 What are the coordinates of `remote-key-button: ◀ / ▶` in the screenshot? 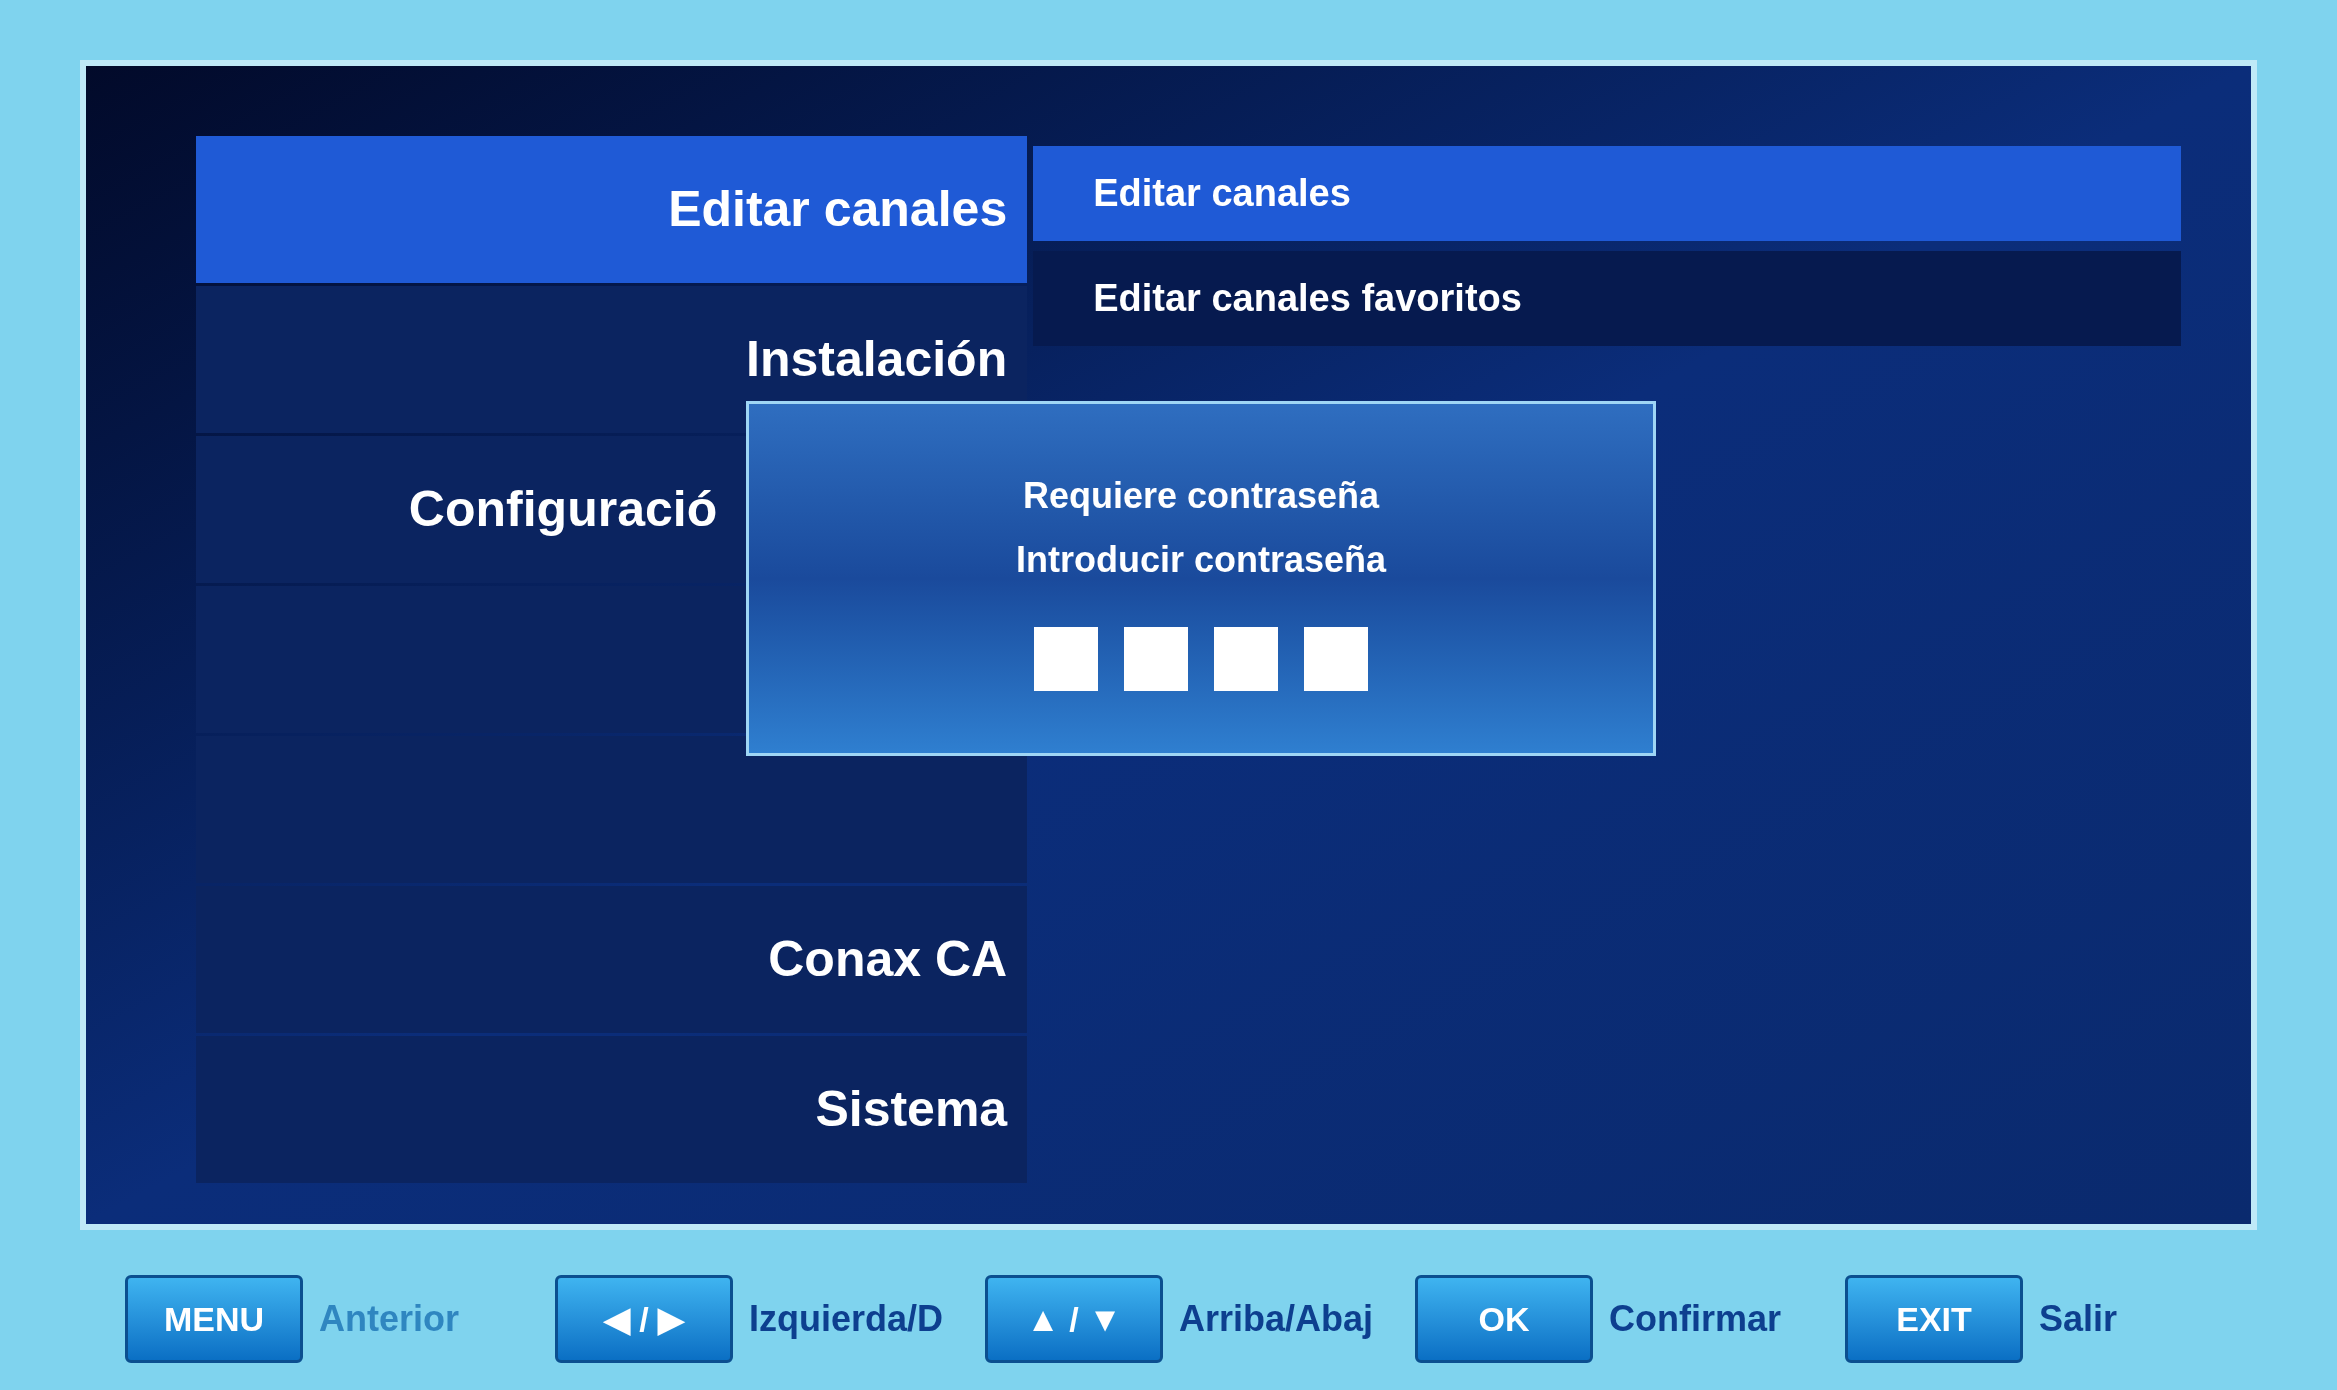 It's located at (644, 1319).